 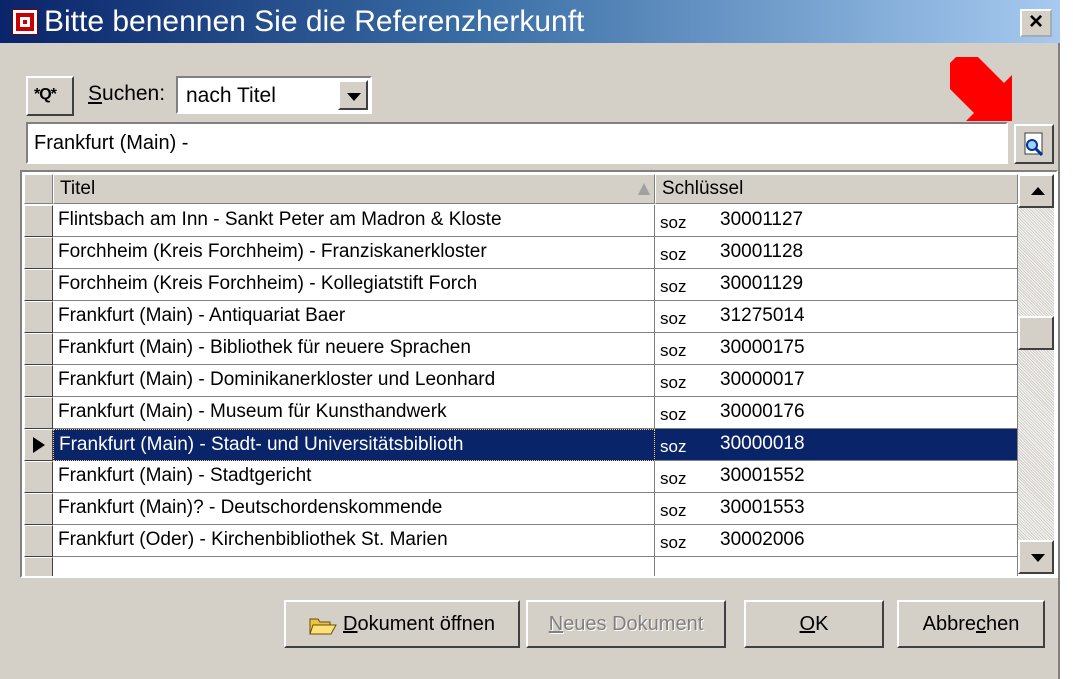 What do you see at coordinates (762, 411) in the screenshot?
I see `key-number: 30000176` at bounding box center [762, 411].